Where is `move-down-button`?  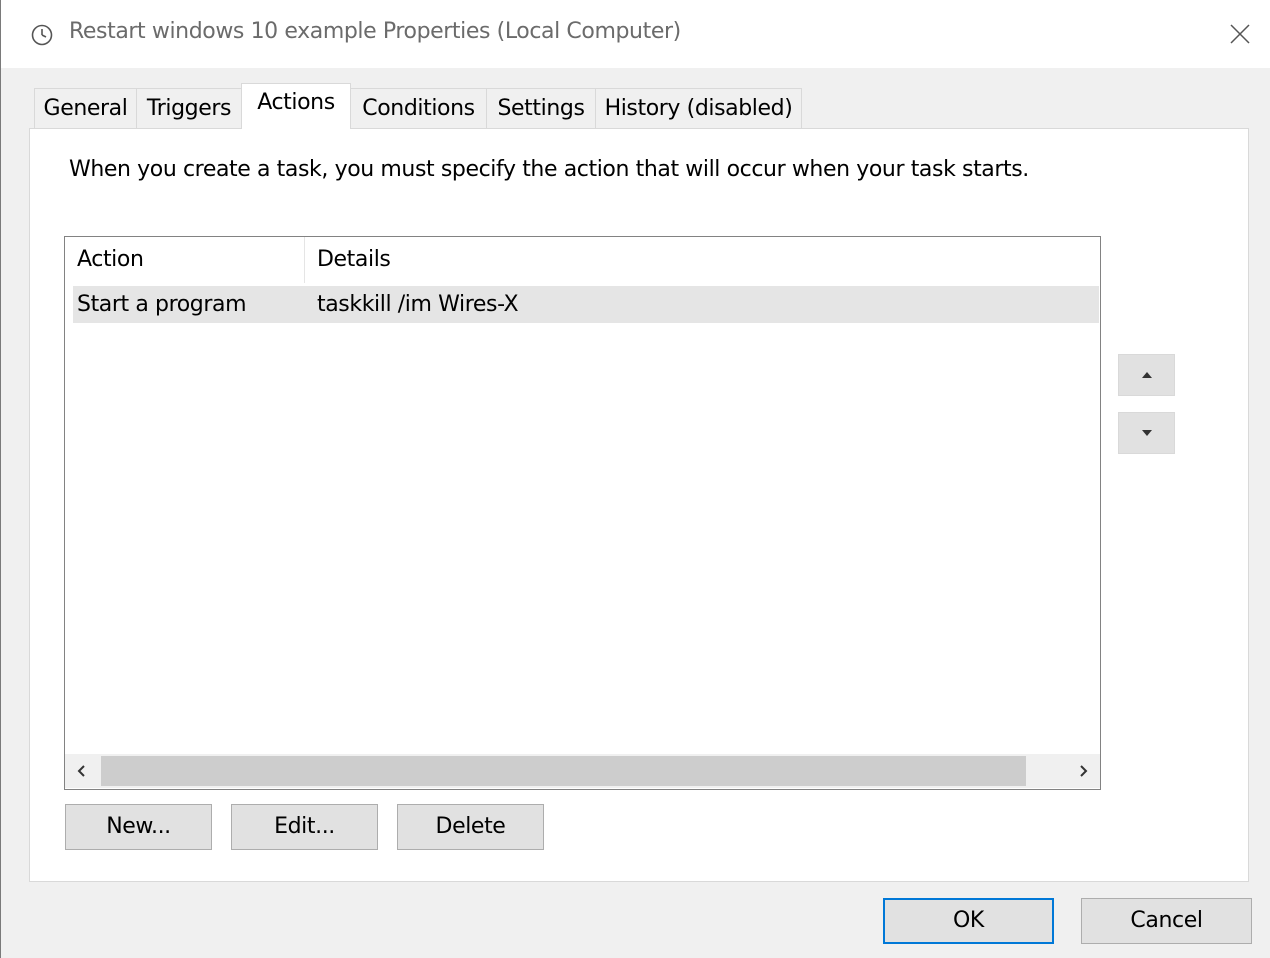 move-down-button is located at coordinates (1146, 433).